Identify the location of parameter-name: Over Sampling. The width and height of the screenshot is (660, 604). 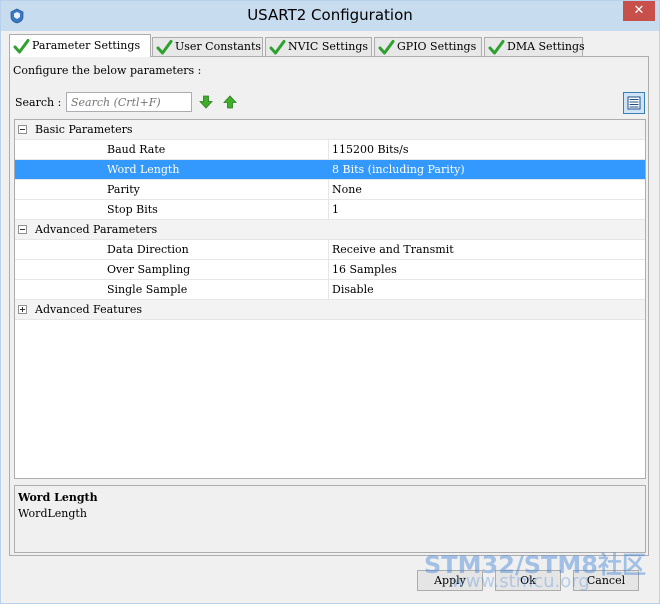
(149, 269).